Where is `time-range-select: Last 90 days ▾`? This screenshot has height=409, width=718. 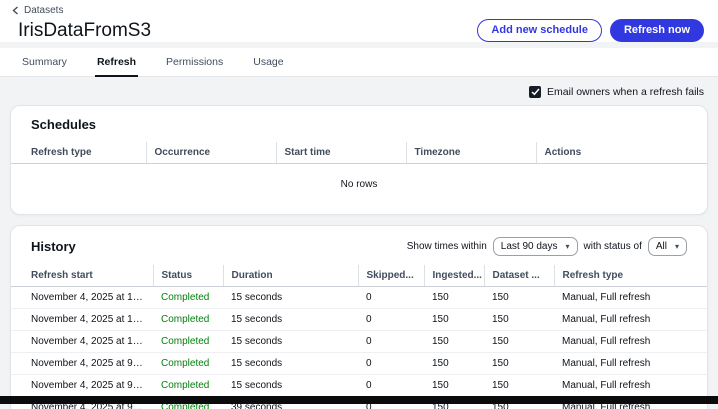
time-range-select: Last 90 days ▾ is located at coordinates (535, 246).